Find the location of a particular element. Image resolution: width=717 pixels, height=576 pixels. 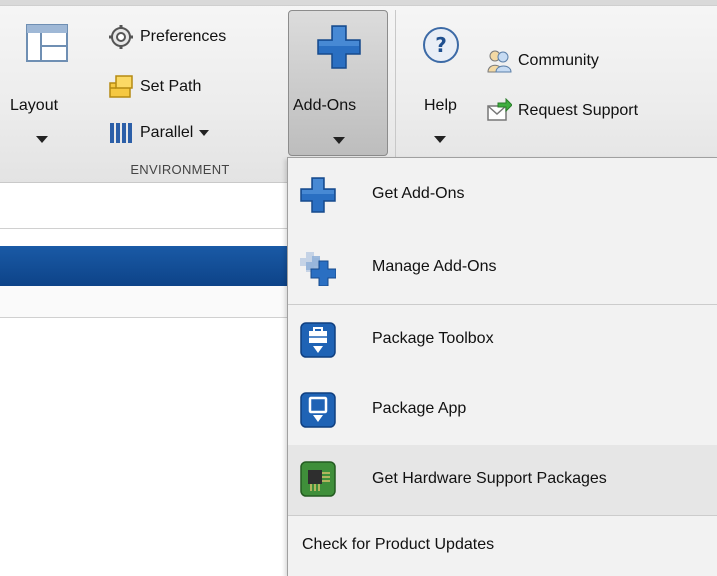

gear-icon is located at coordinates (121, 37).